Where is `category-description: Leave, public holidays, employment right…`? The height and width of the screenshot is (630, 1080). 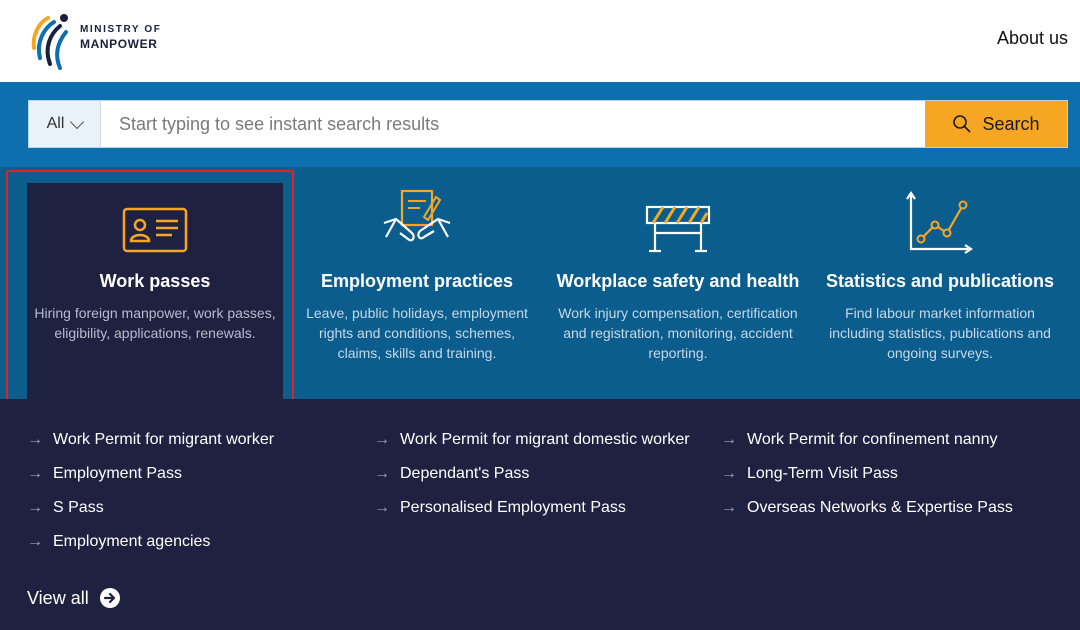
category-description: Leave, public holidays, employment right… is located at coordinates (417, 333).